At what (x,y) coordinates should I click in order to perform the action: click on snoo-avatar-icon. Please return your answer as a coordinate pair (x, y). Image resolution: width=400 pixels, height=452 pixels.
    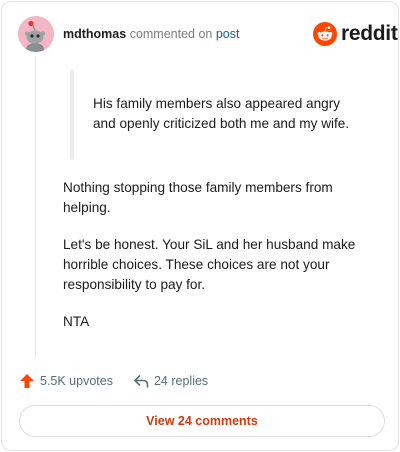
    Looking at the image, I should click on (36, 34).